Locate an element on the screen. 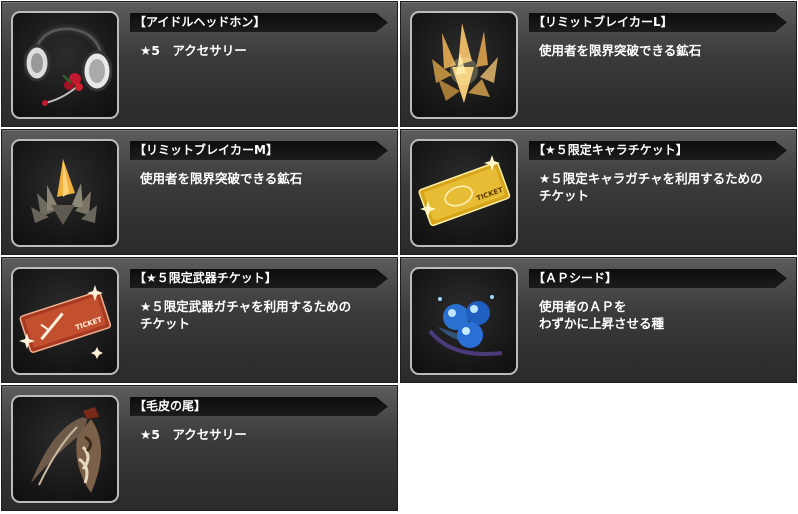 This screenshot has height=514, width=798. crystal-large-icon is located at coordinates (465, 63).